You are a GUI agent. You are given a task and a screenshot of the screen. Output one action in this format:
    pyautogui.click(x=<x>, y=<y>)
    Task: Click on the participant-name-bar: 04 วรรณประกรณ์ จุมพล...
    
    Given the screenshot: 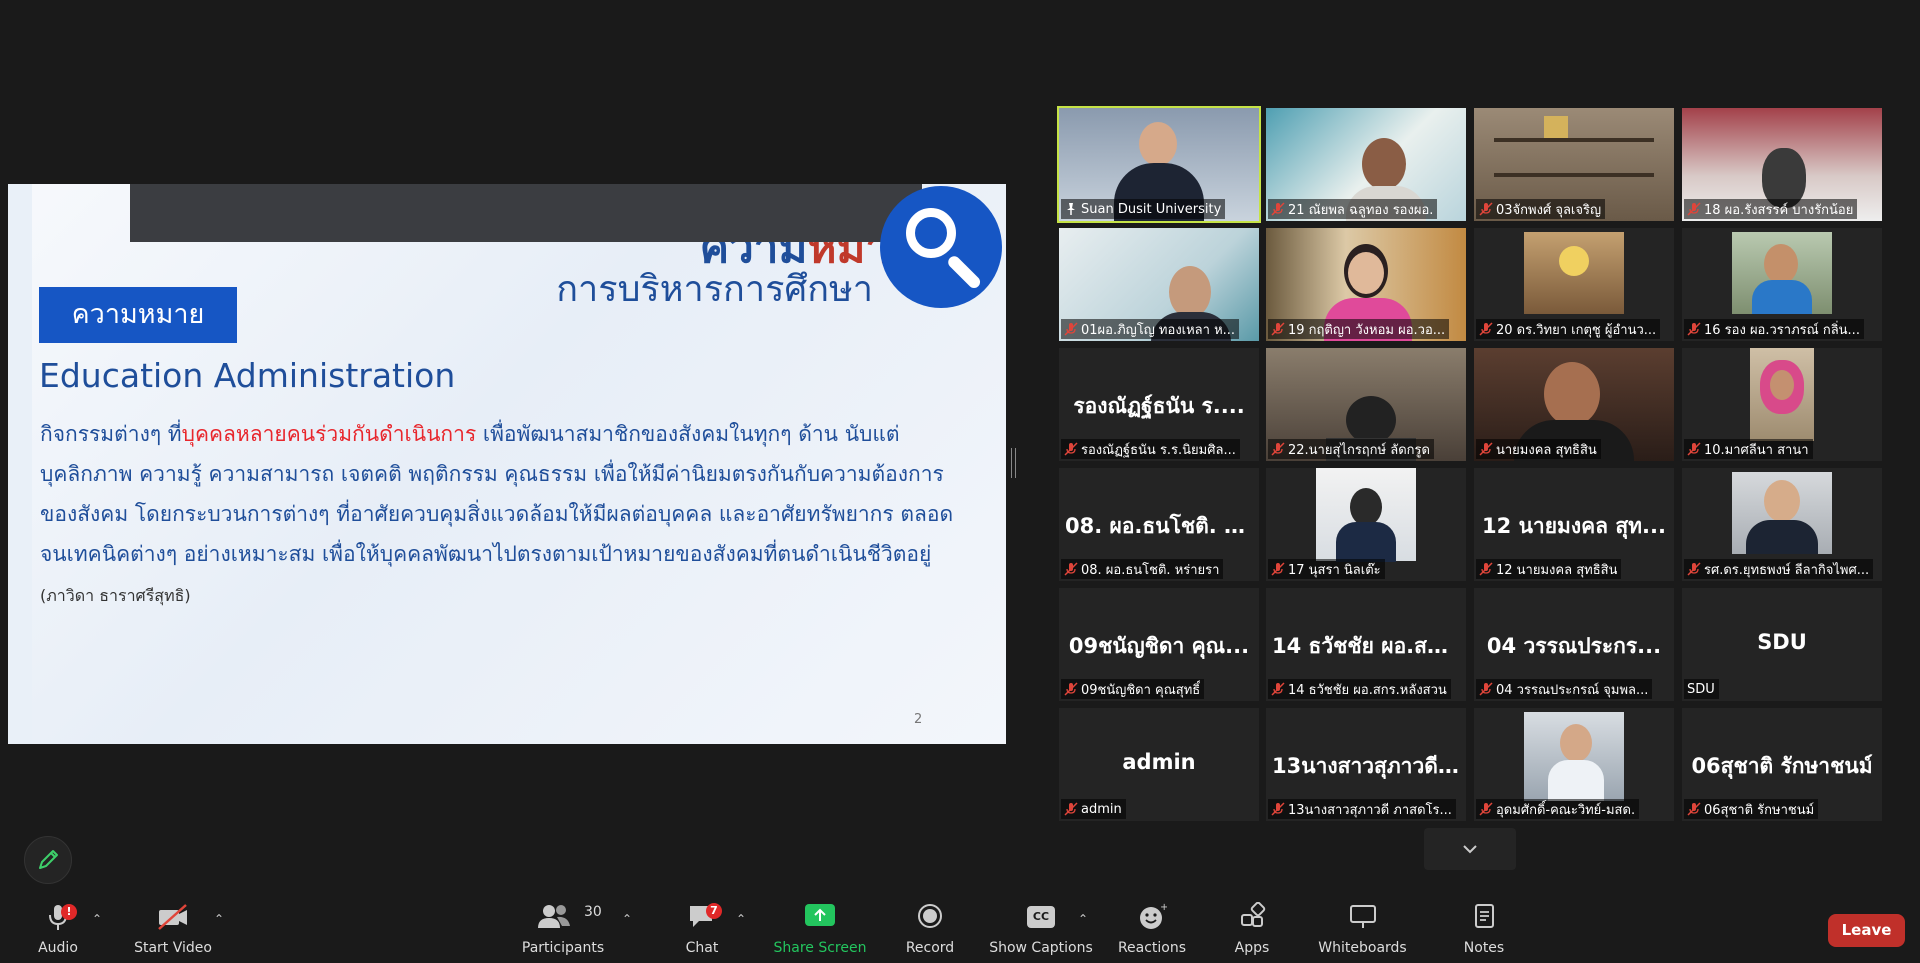 What is the action you would take?
    pyautogui.click(x=1564, y=689)
    